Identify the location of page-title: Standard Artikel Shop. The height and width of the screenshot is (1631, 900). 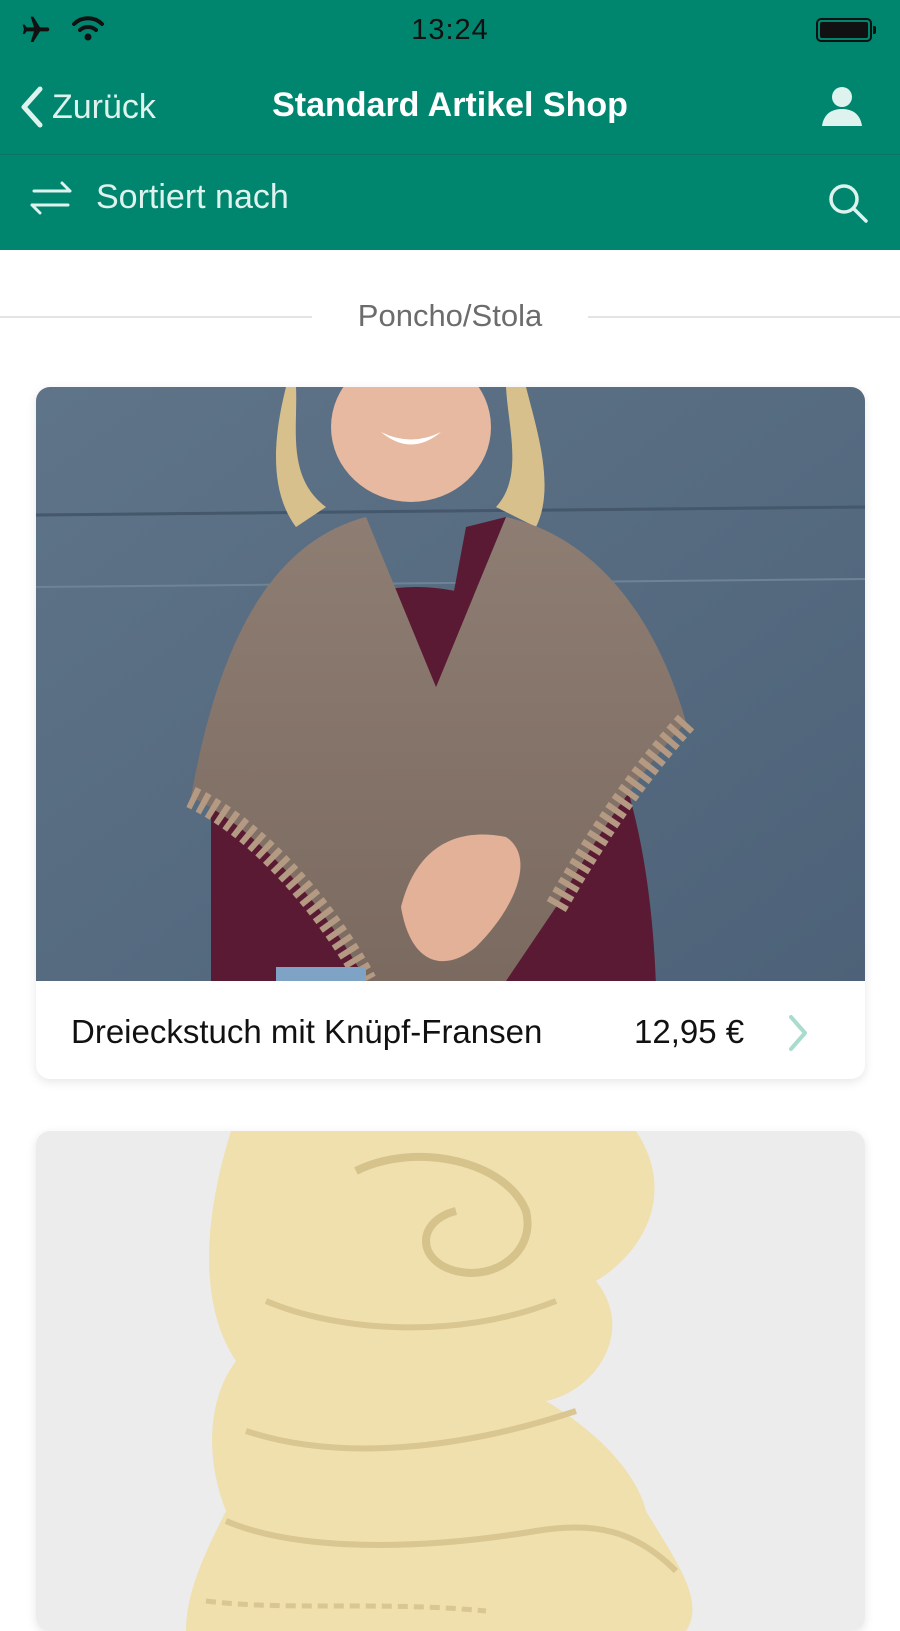
(450, 105).